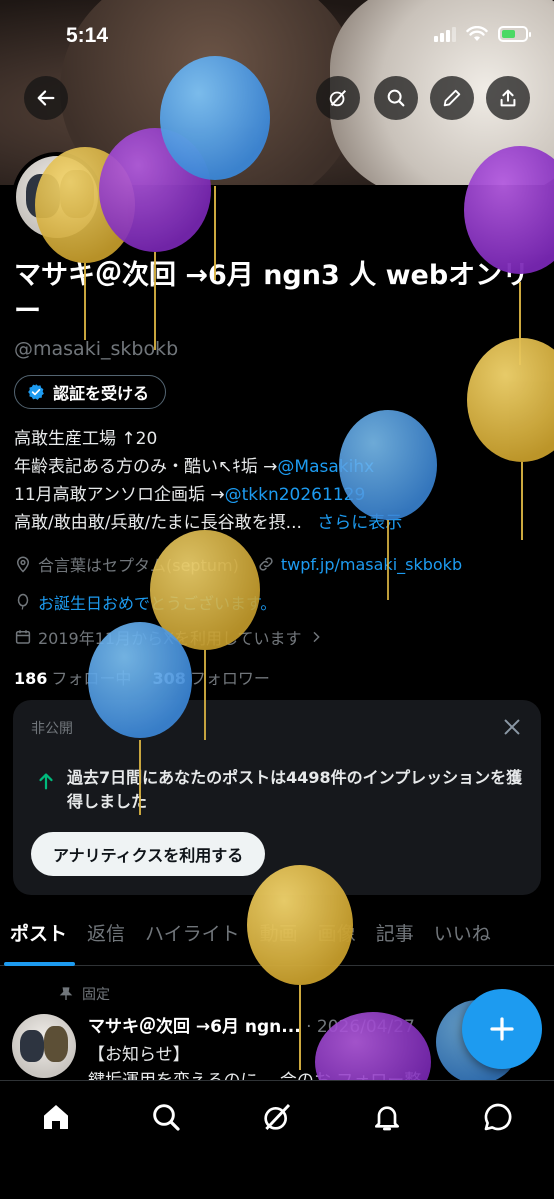 This screenshot has width=554, height=1199. What do you see at coordinates (101, 393) in the screenshot?
I see `get-verified-label: 認証を受ける` at bounding box center [101, 393].